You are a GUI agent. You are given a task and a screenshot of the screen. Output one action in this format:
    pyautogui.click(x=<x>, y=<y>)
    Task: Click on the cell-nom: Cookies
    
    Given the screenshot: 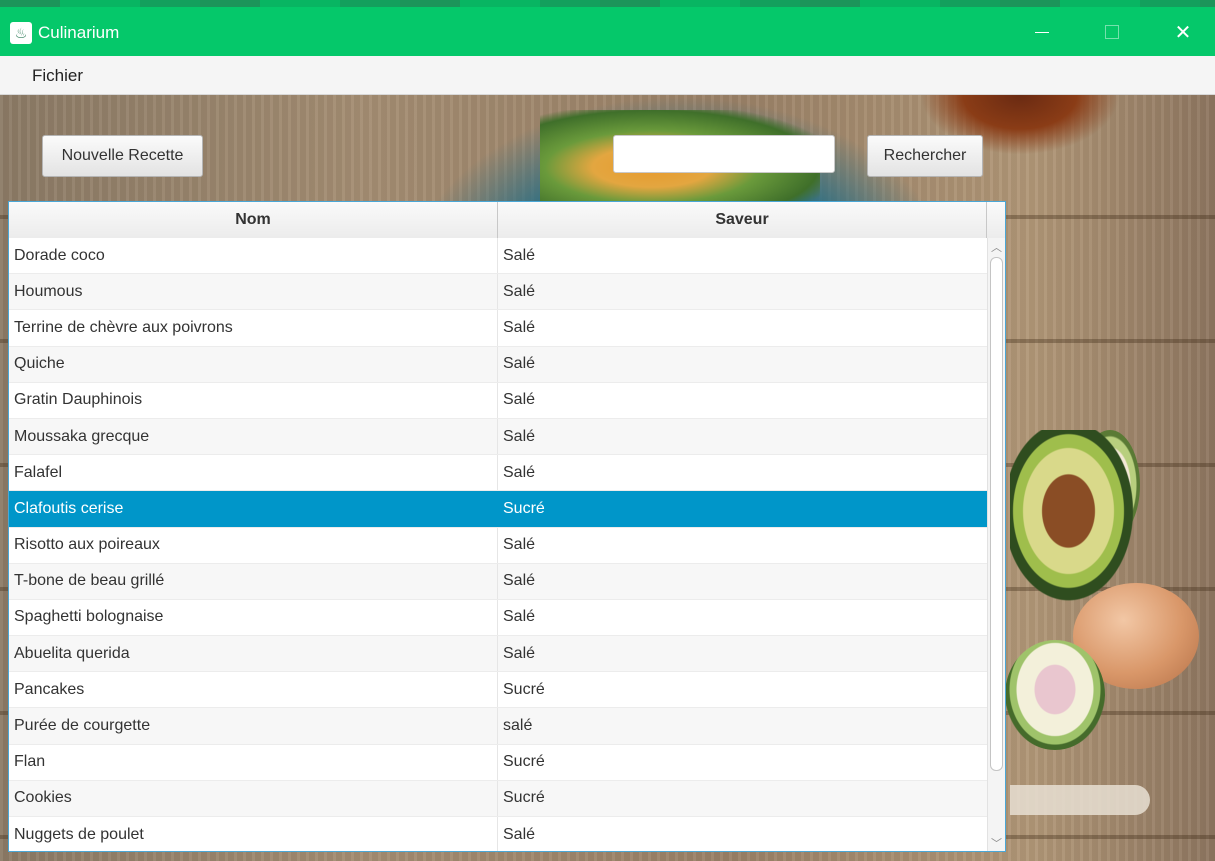 What is the action you would take?
    pyautogui.click(x=253, y=798)
    